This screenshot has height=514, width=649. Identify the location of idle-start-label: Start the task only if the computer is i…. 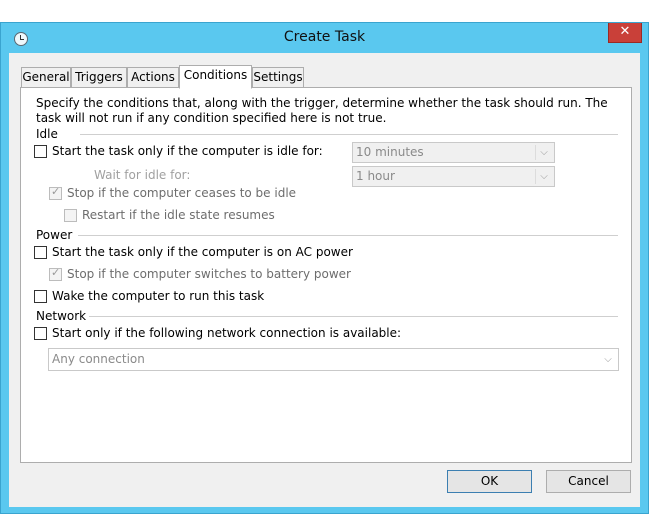
(187, 151).